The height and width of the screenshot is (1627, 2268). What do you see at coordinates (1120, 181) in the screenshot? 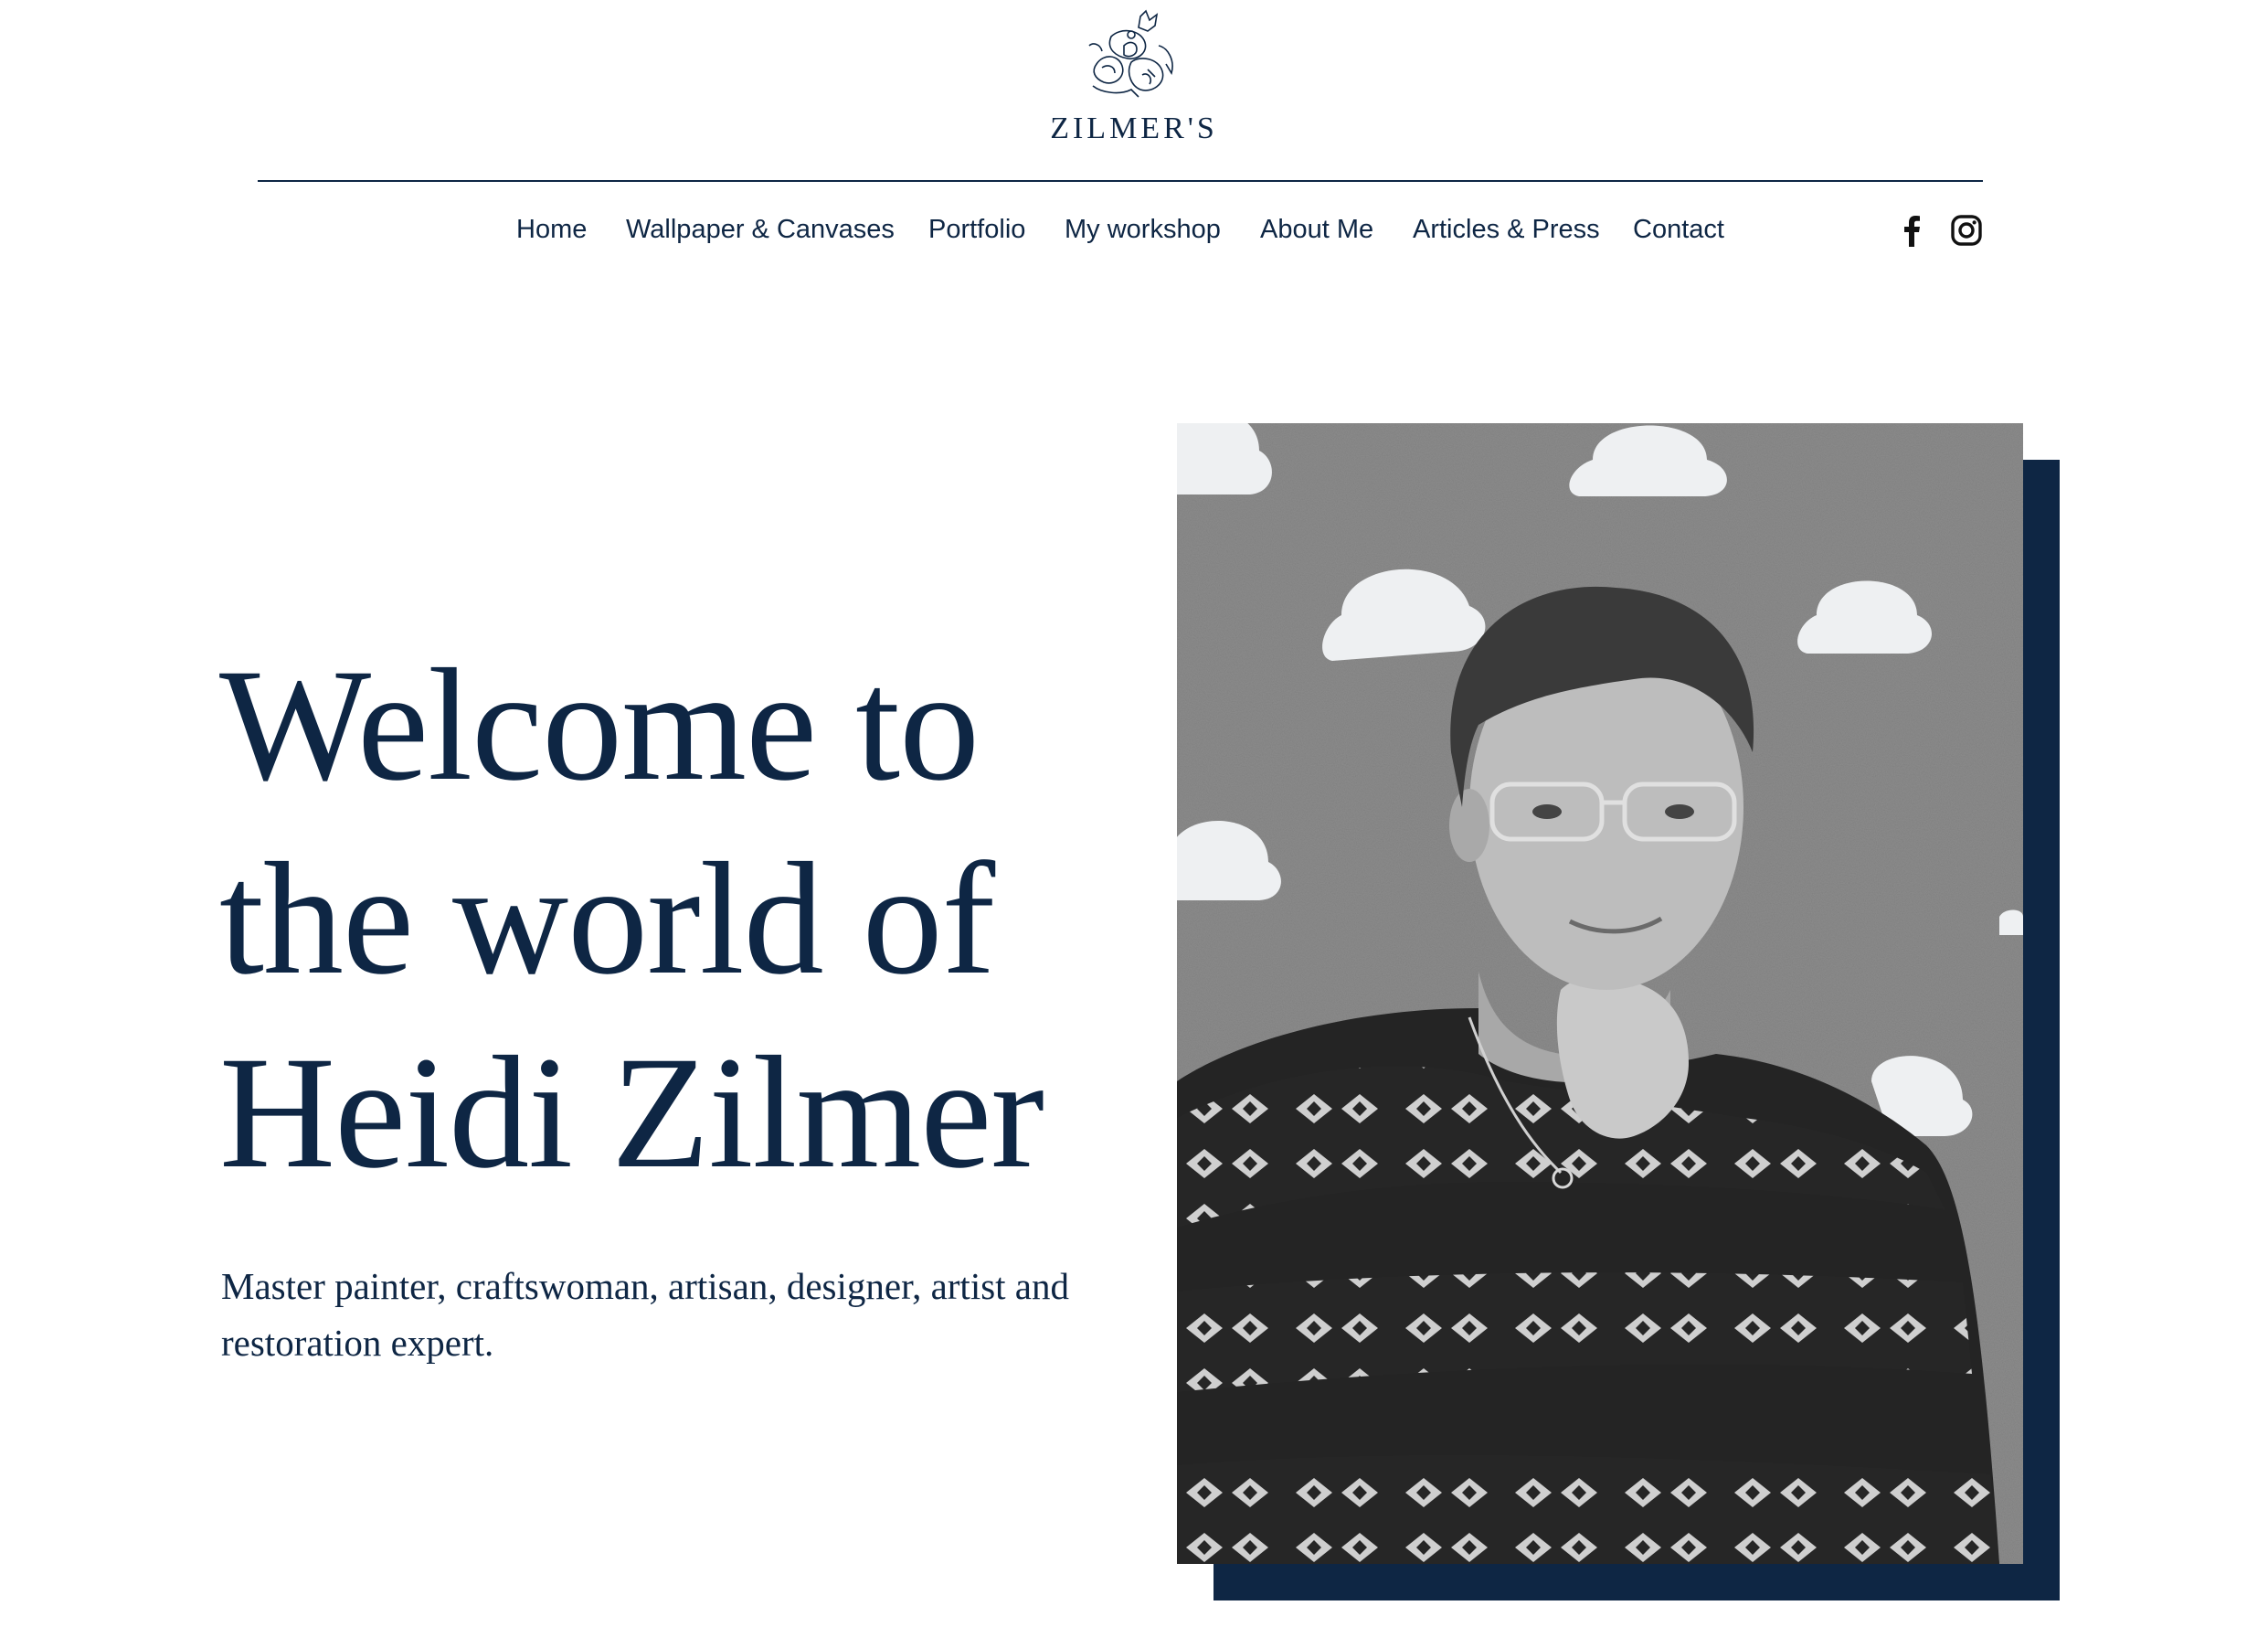
I see `header-divider` at bounding box center [1120, 181].